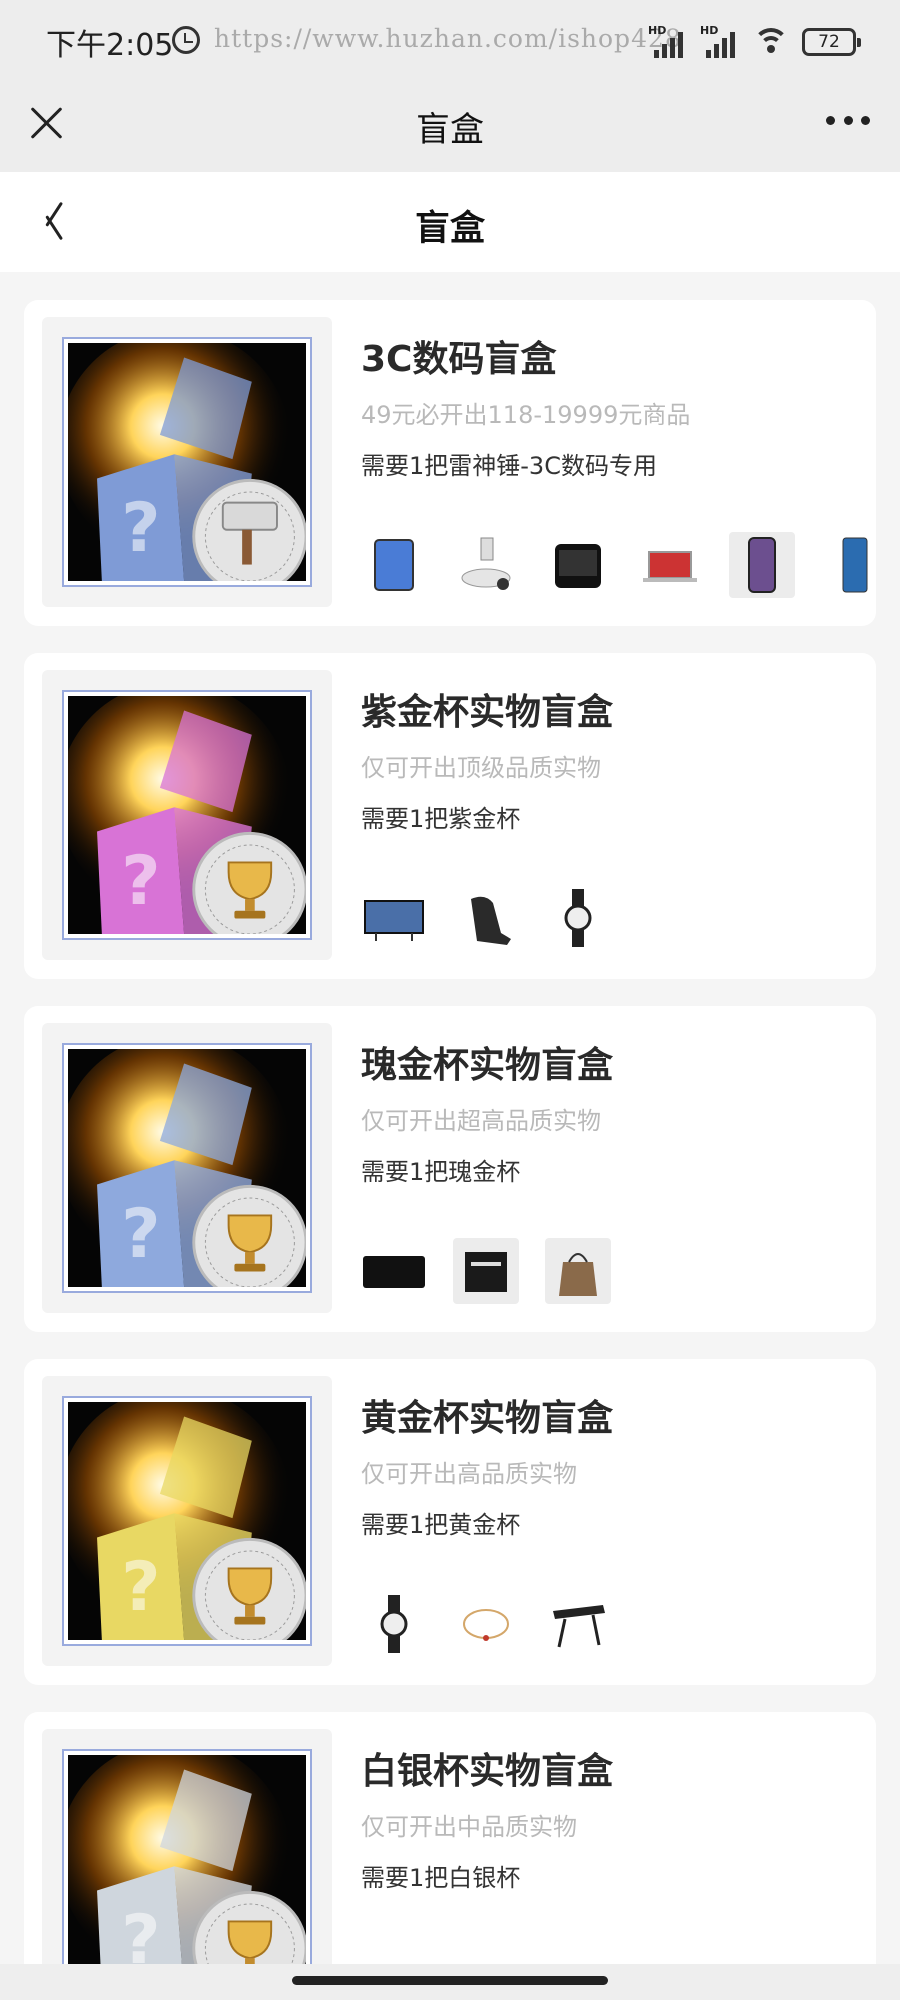 This screenshot has width=900, height=2000. What do you see at coordinates (771, 42) in the screenshot?
I see `wifi-icon` at bounding box center [771, 42].